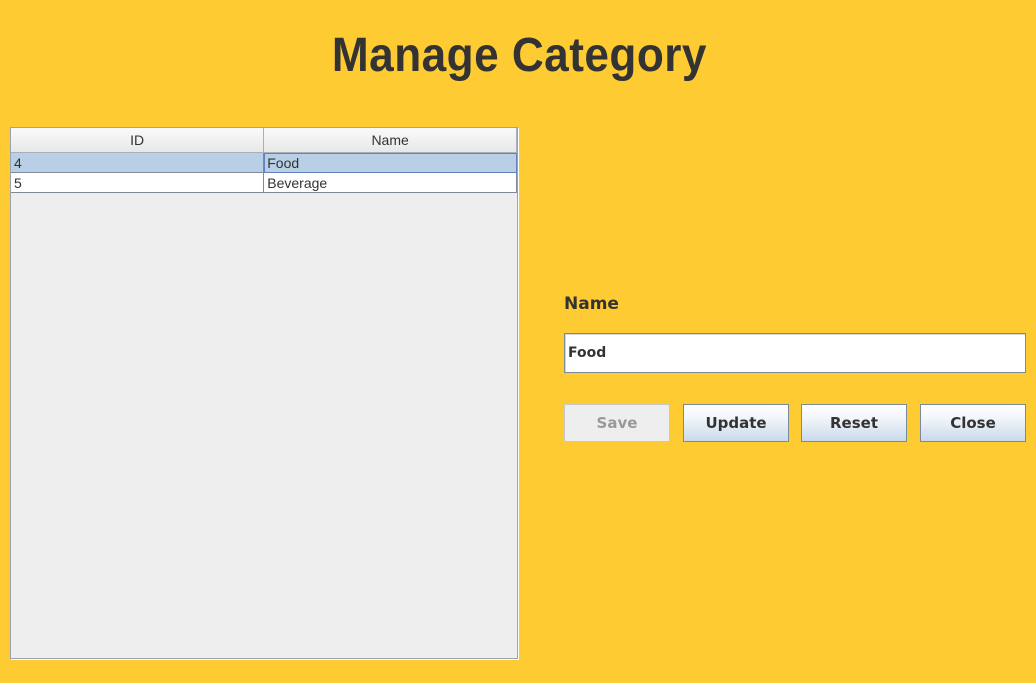  I want to click on column-header-name: Name, so click(390, 140).